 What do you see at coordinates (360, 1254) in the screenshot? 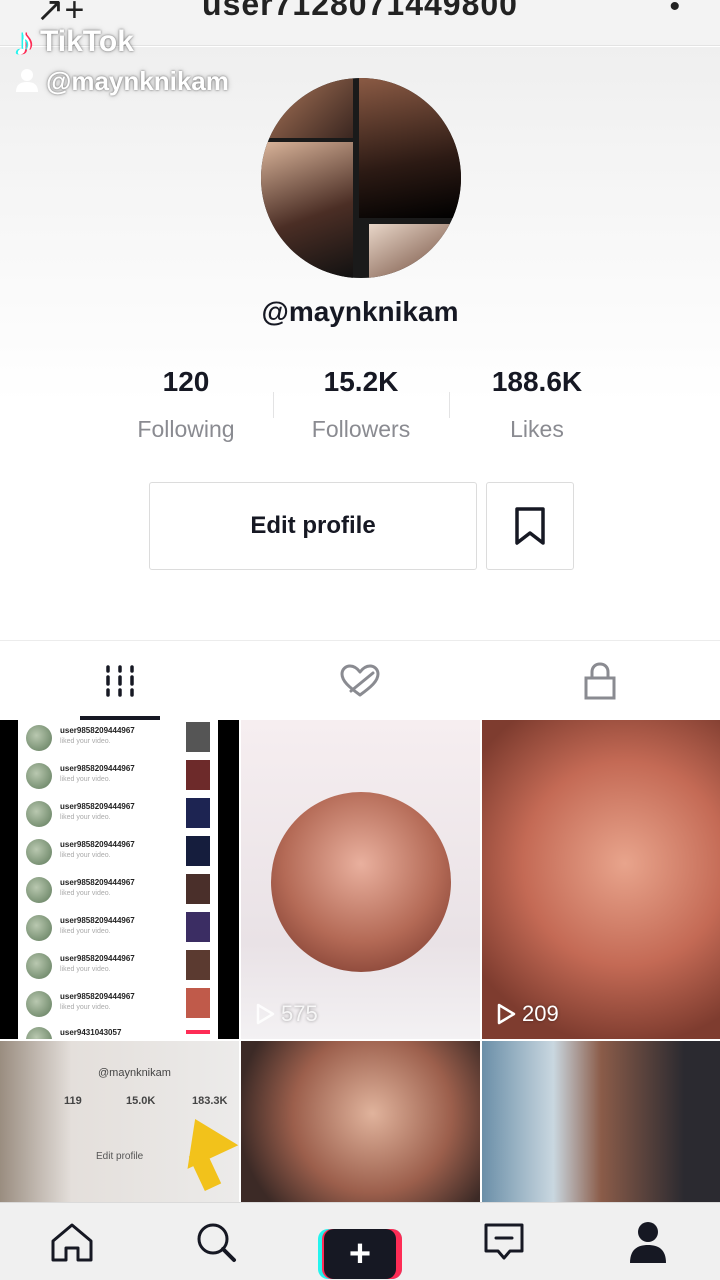
I see `create-button: +` at bounding box center [360, 1254].